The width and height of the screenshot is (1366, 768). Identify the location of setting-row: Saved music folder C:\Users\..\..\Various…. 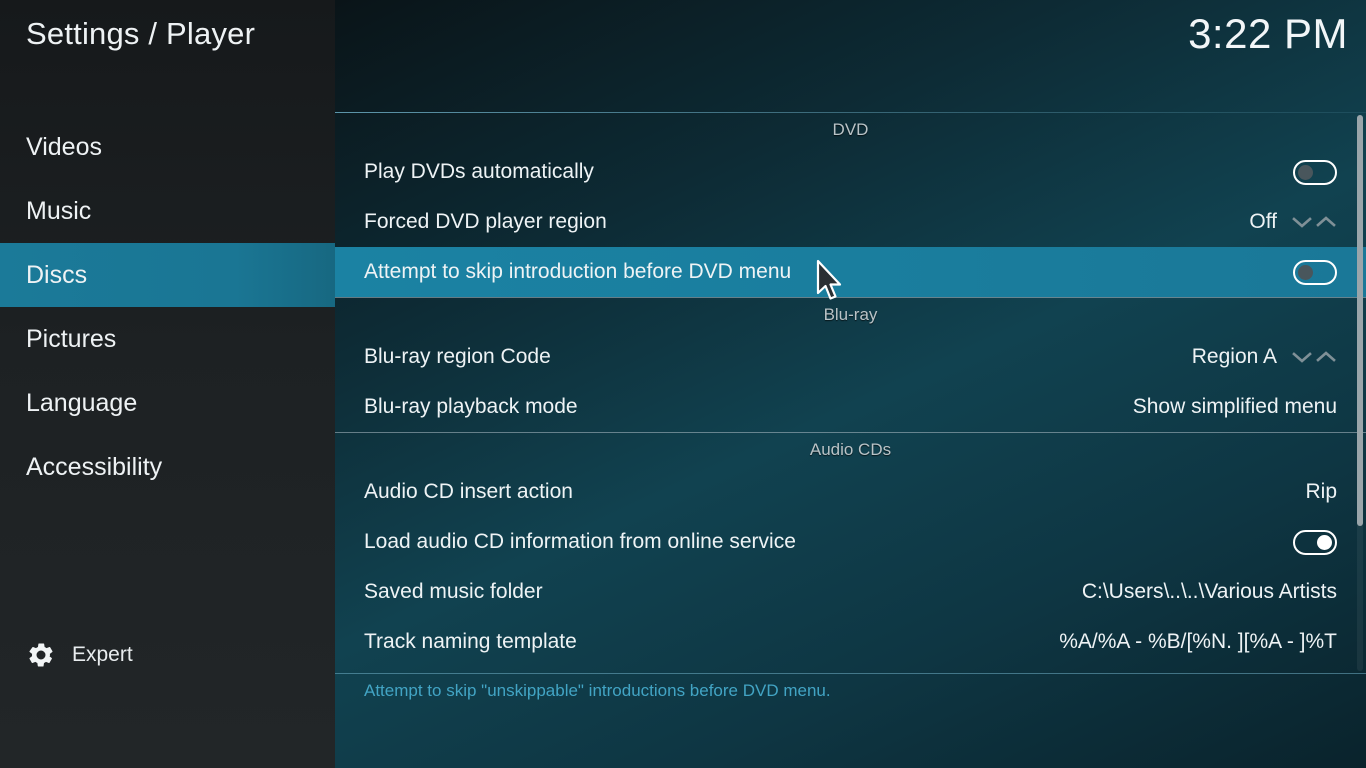
(850, 592).